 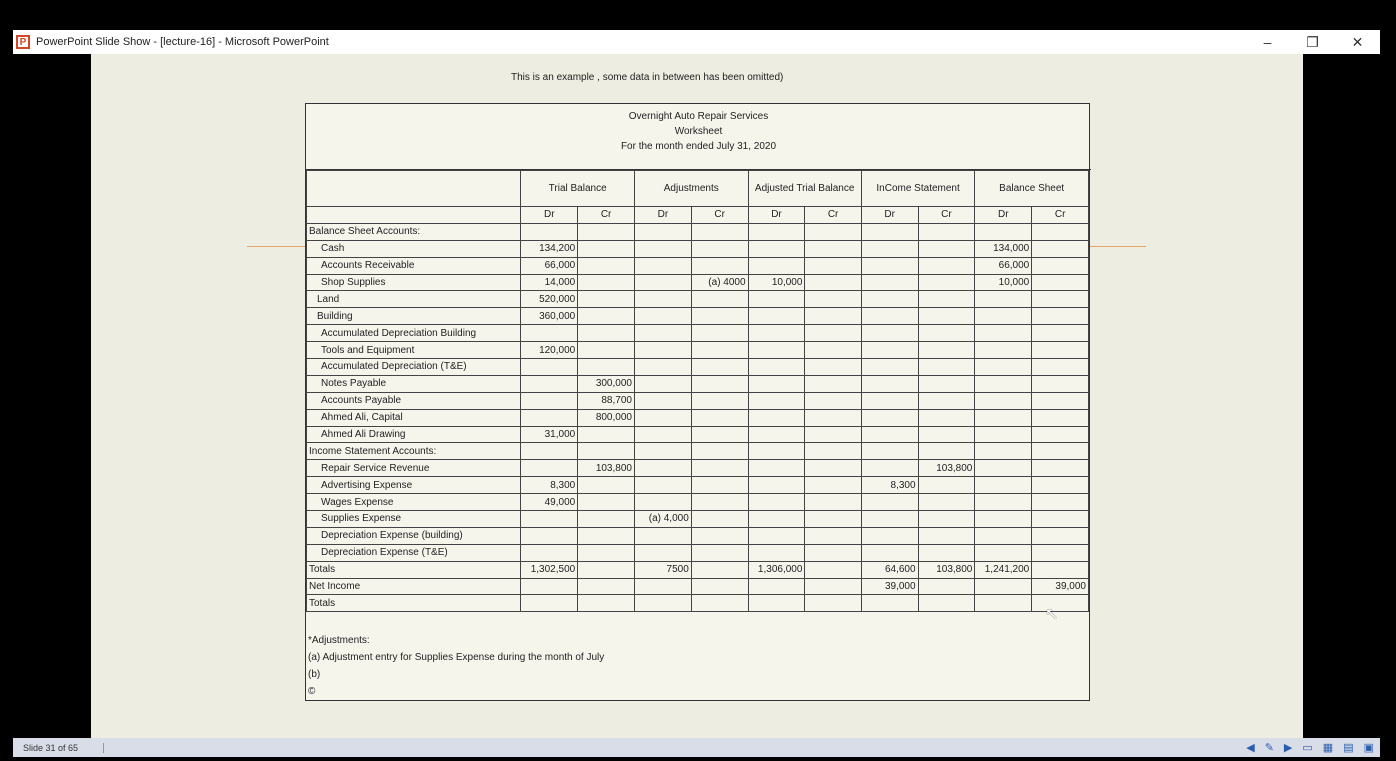 What do you see at coordinates (339, 640) in the screenshot?
I see `footnote-line: *Adjustments:` at bounding box center [339, 640].